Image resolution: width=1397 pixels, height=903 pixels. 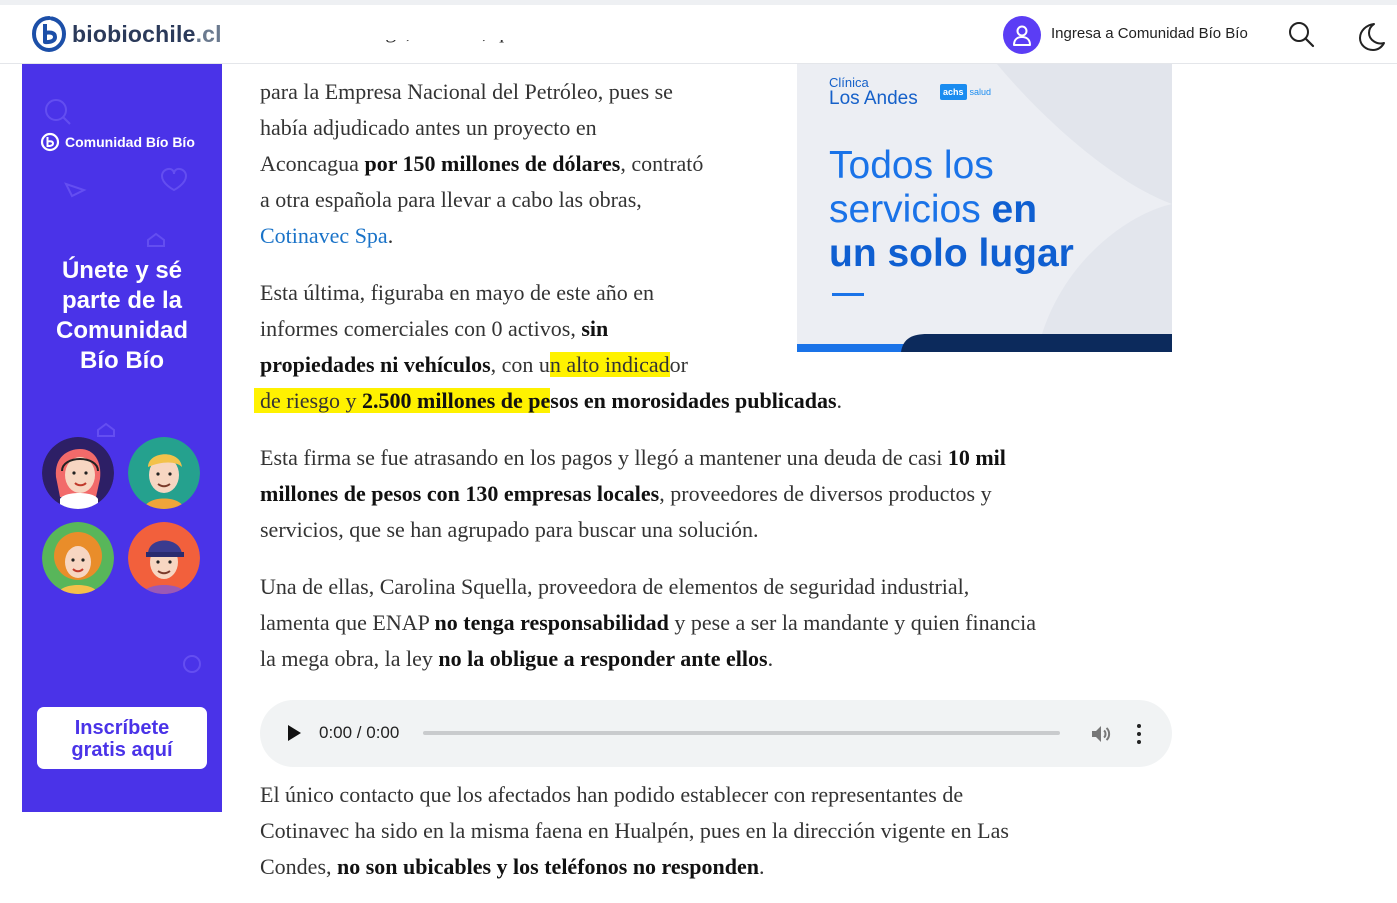 What do you see at coordinates (122, 330) in the screenshot?
I see `banner-headline-line: Comunidad` at bounding box center [122, 330].